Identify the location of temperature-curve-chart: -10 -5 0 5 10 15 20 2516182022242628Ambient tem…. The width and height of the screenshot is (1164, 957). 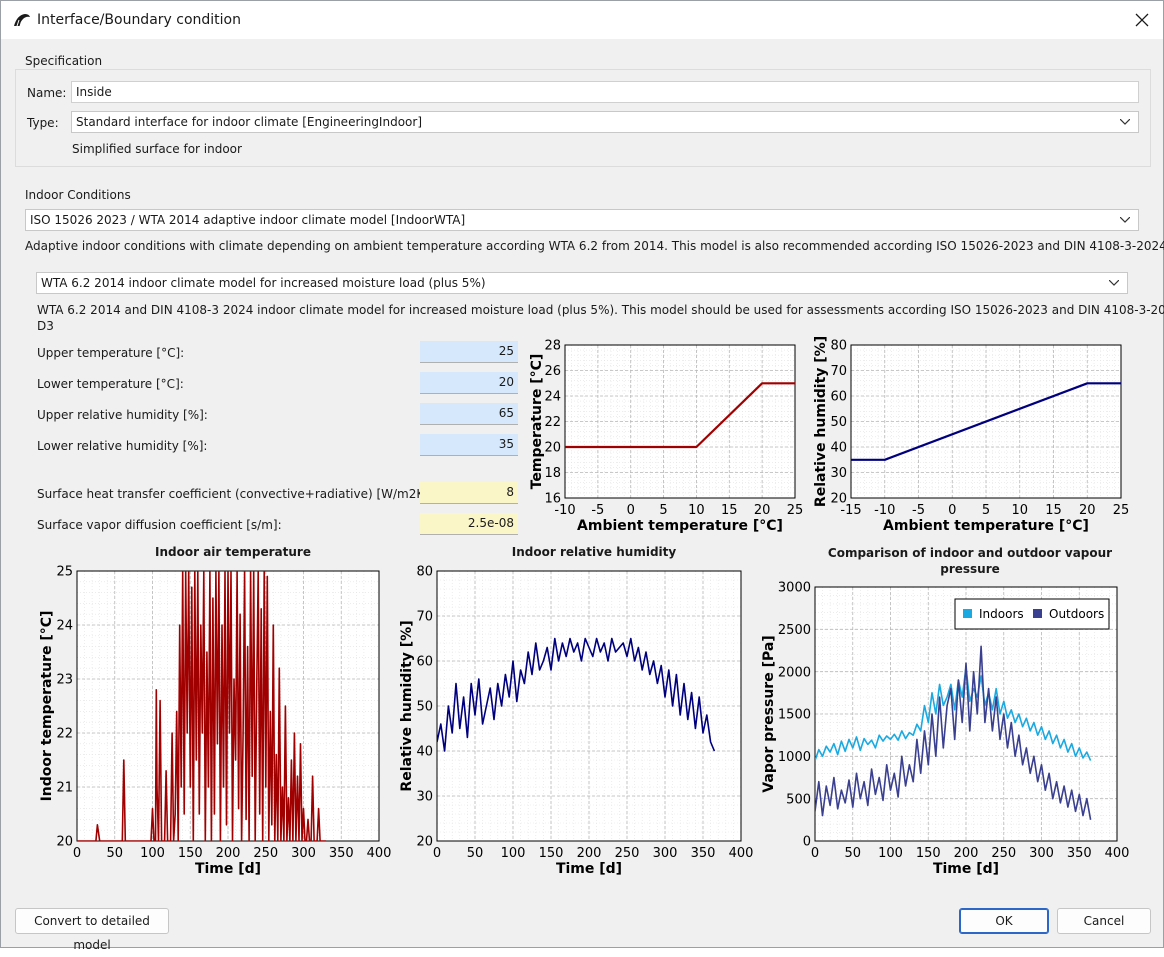
(666, 436).